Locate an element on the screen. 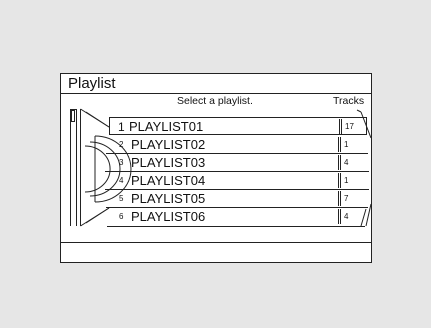  playlist-row: 6 PLAYLIST06 4 is located at coordinates (238, 217).